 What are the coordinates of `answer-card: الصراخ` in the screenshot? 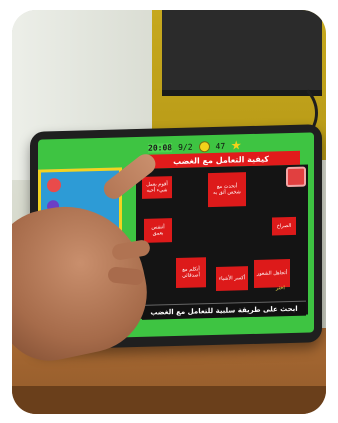 It's located at (284, 226).